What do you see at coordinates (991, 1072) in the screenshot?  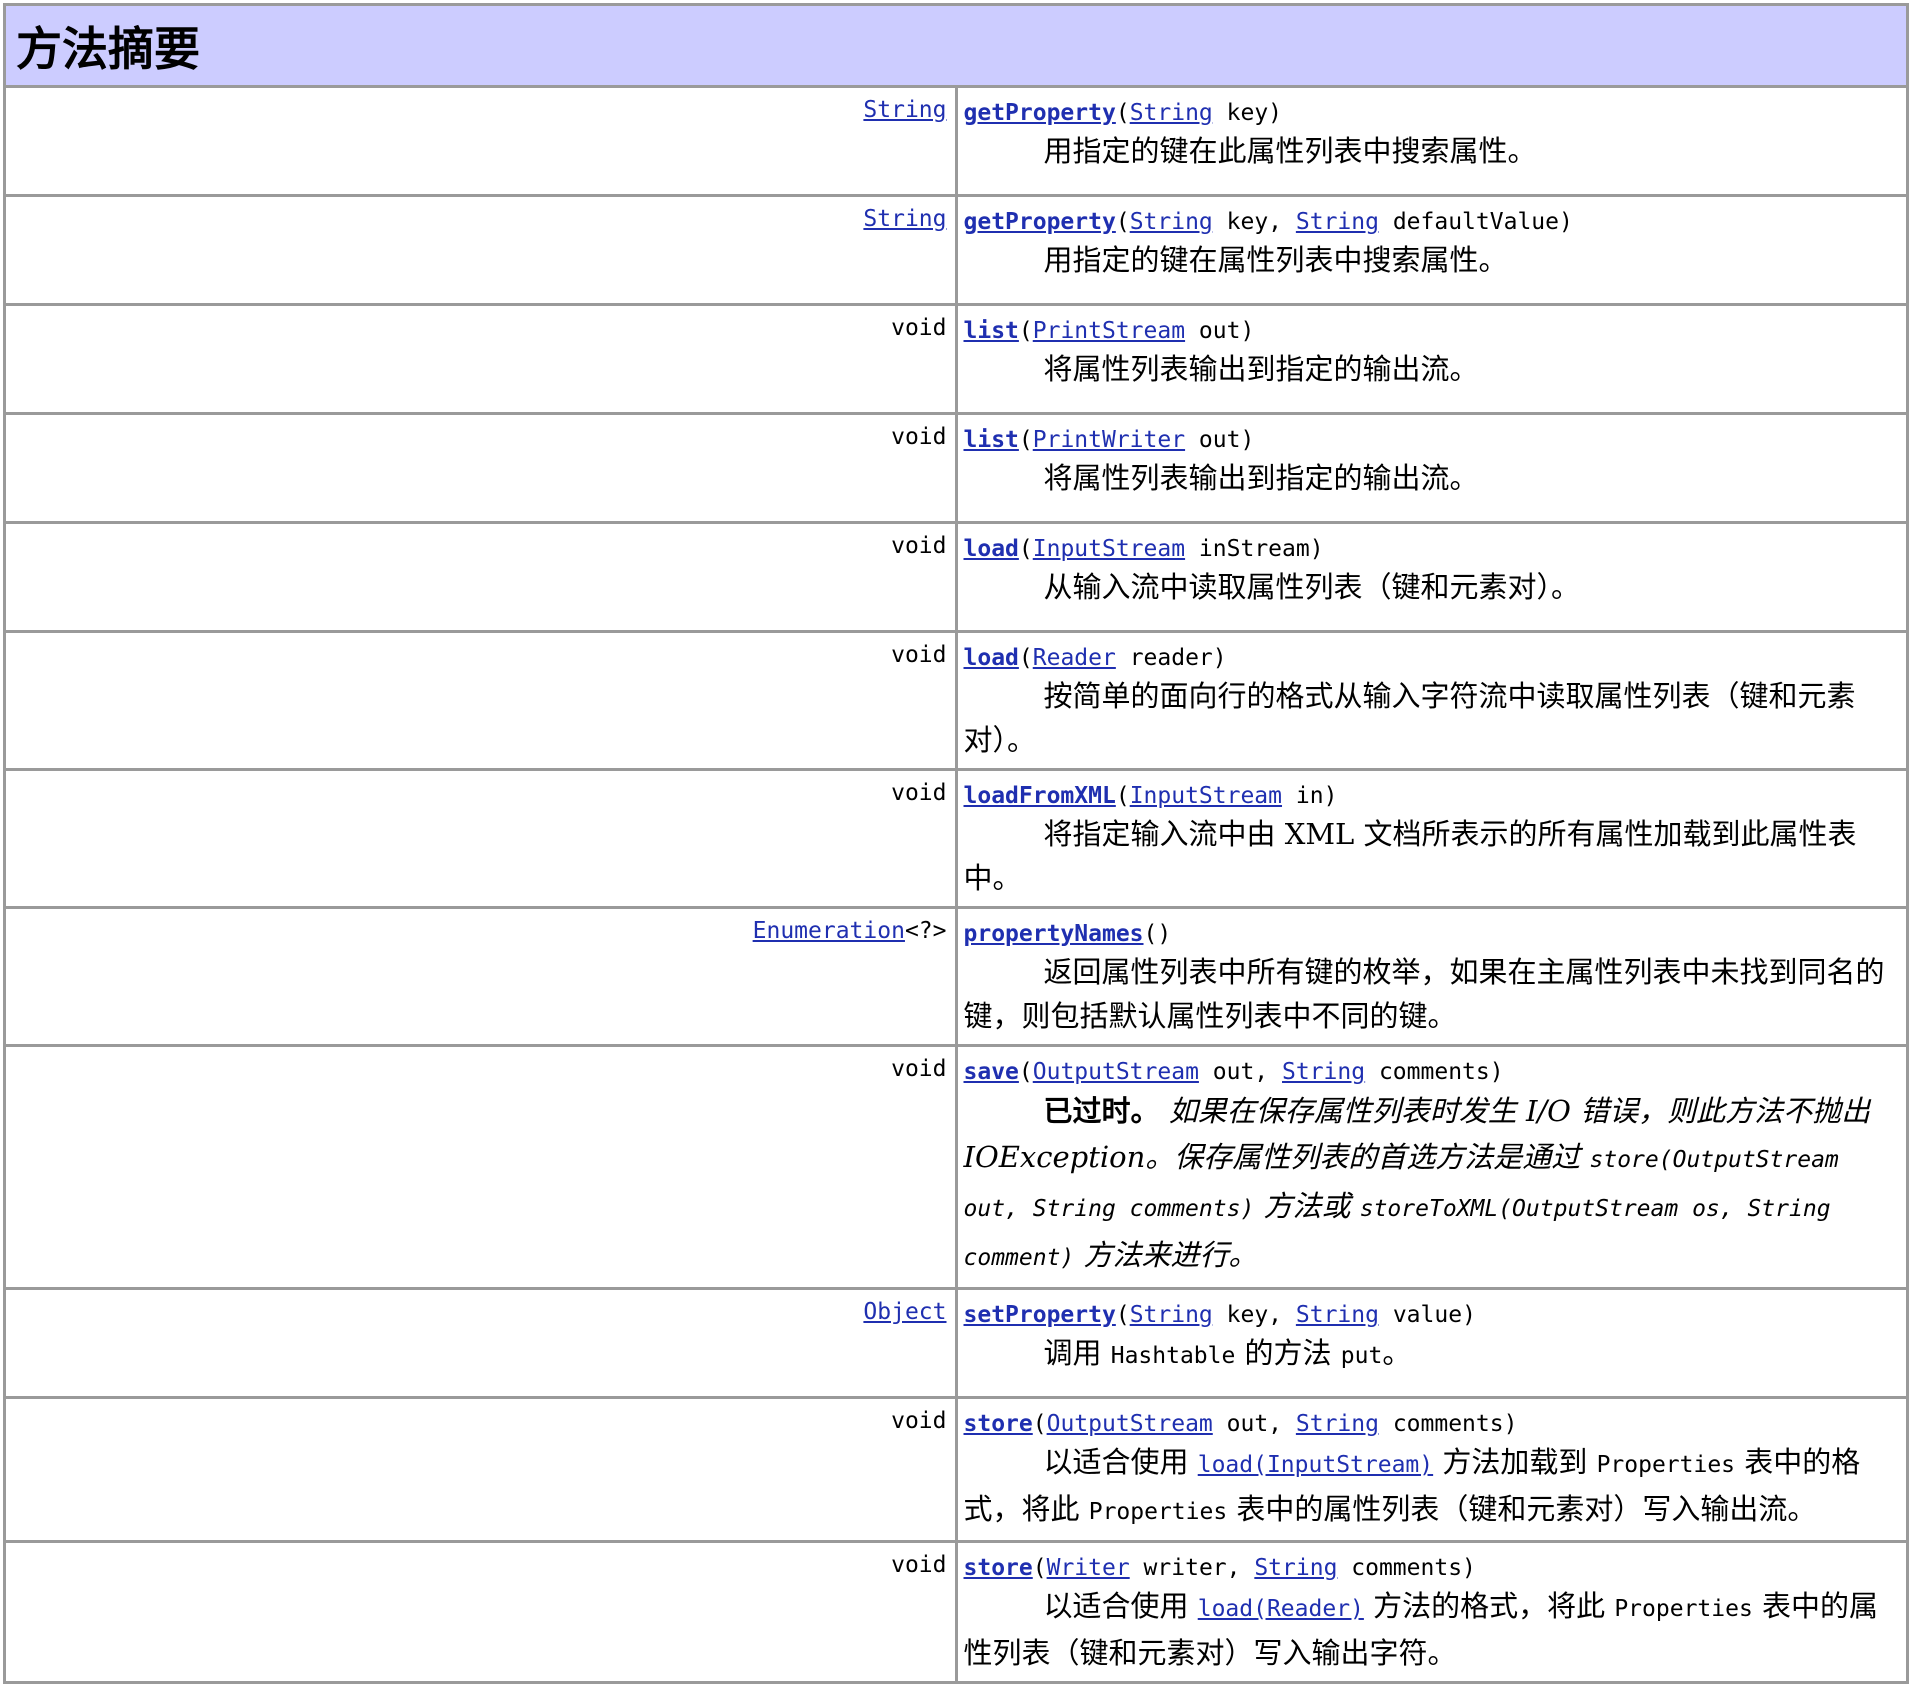 I see `method-name-link: save` at bounding box center [991, 1072].